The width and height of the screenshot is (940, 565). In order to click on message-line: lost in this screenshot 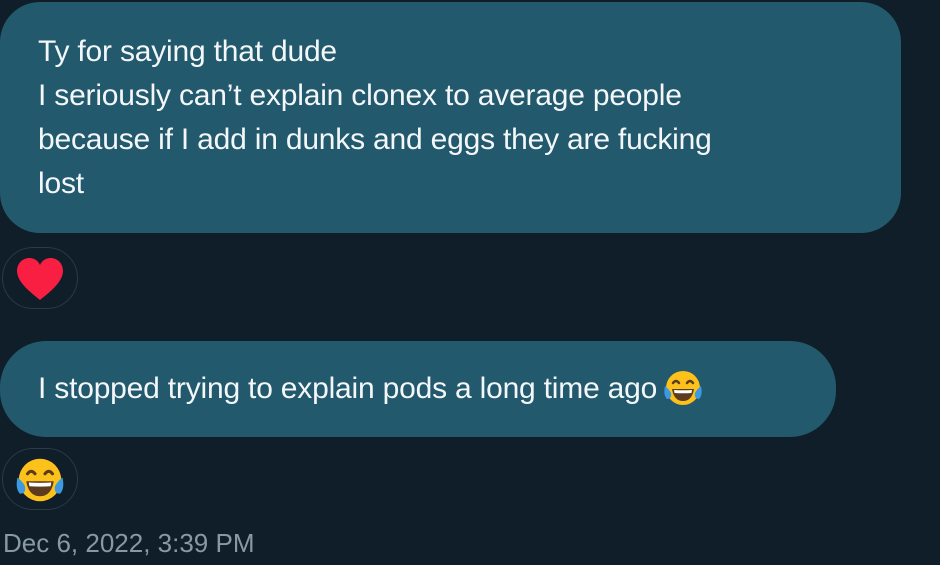, I will do `click(61, 183)`.